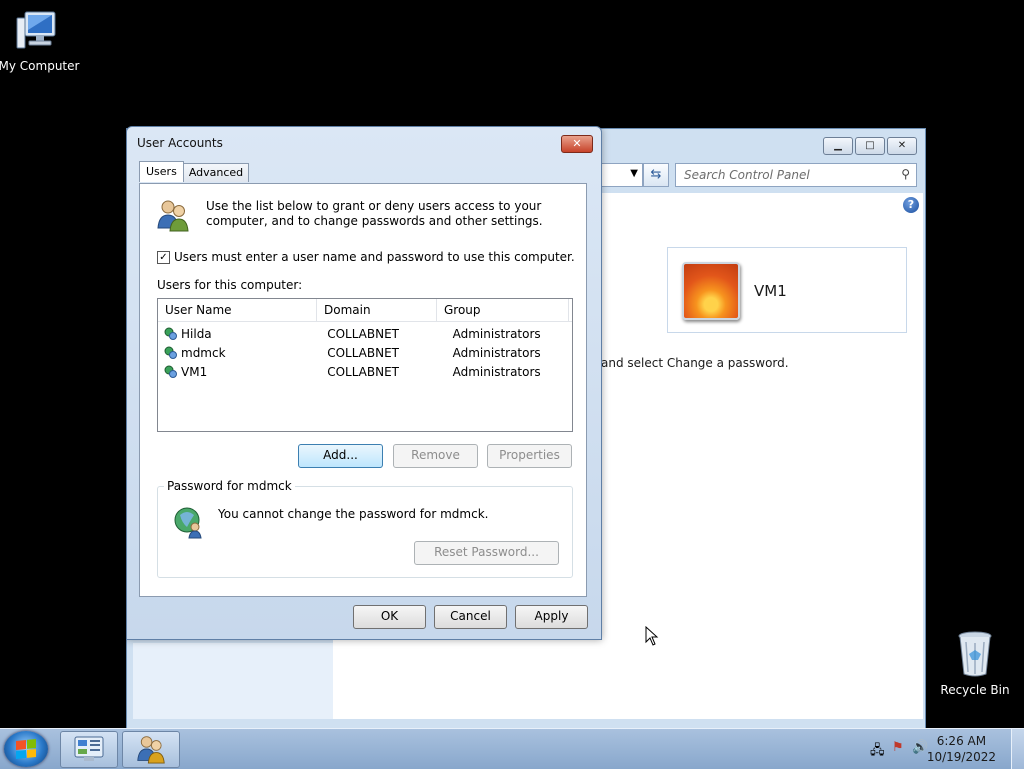  What do you see at coordinates (503, 310) in the screenshot?
I see `column-header-group: Group` at bounding box center [503, 310].